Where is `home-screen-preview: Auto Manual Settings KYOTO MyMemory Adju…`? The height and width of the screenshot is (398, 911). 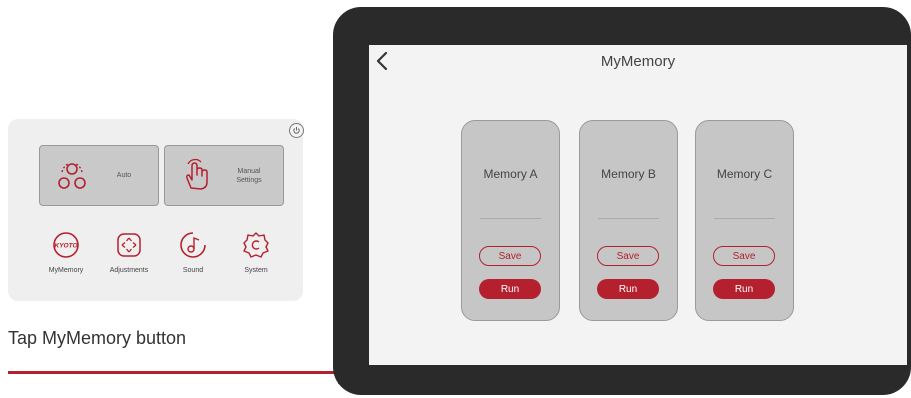
home-screen-preview: Auto Manual Settings KYOTO MyMemory Adju… is located at coordinates (156, 210).